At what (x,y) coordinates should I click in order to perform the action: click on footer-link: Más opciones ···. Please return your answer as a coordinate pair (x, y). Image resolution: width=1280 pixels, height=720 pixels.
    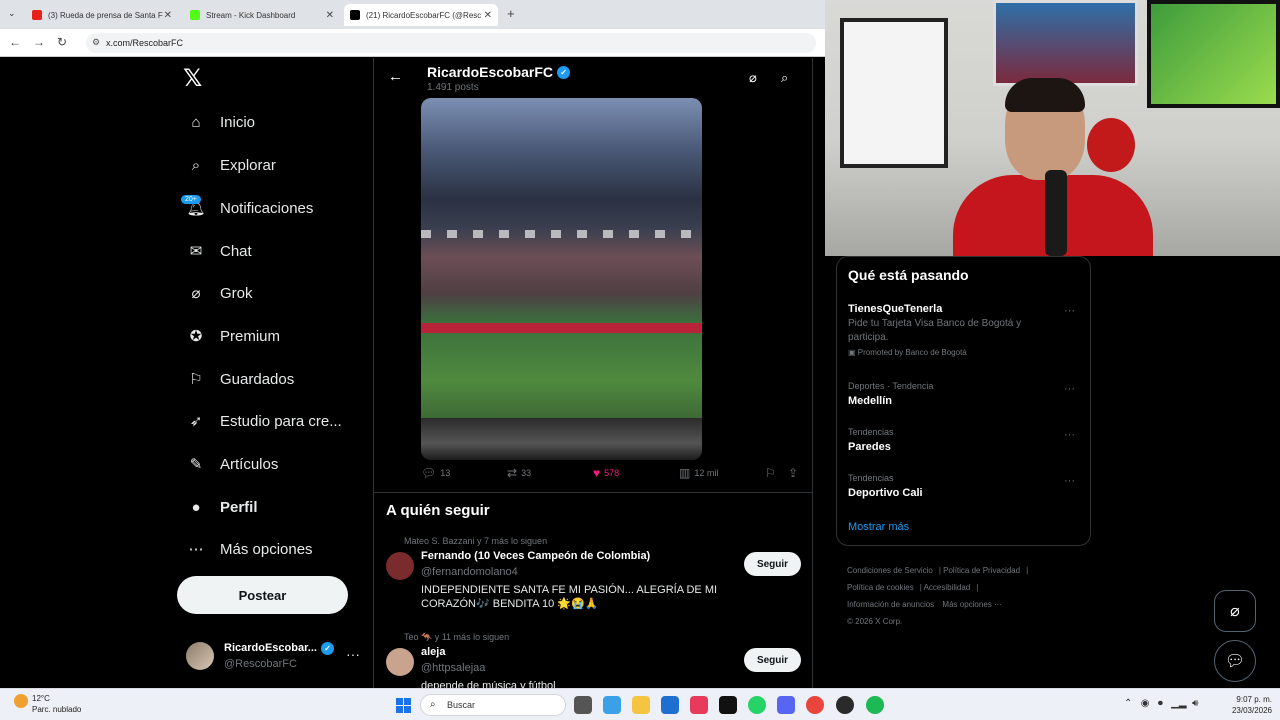
    Looking at the image, I should click on (972, 604).